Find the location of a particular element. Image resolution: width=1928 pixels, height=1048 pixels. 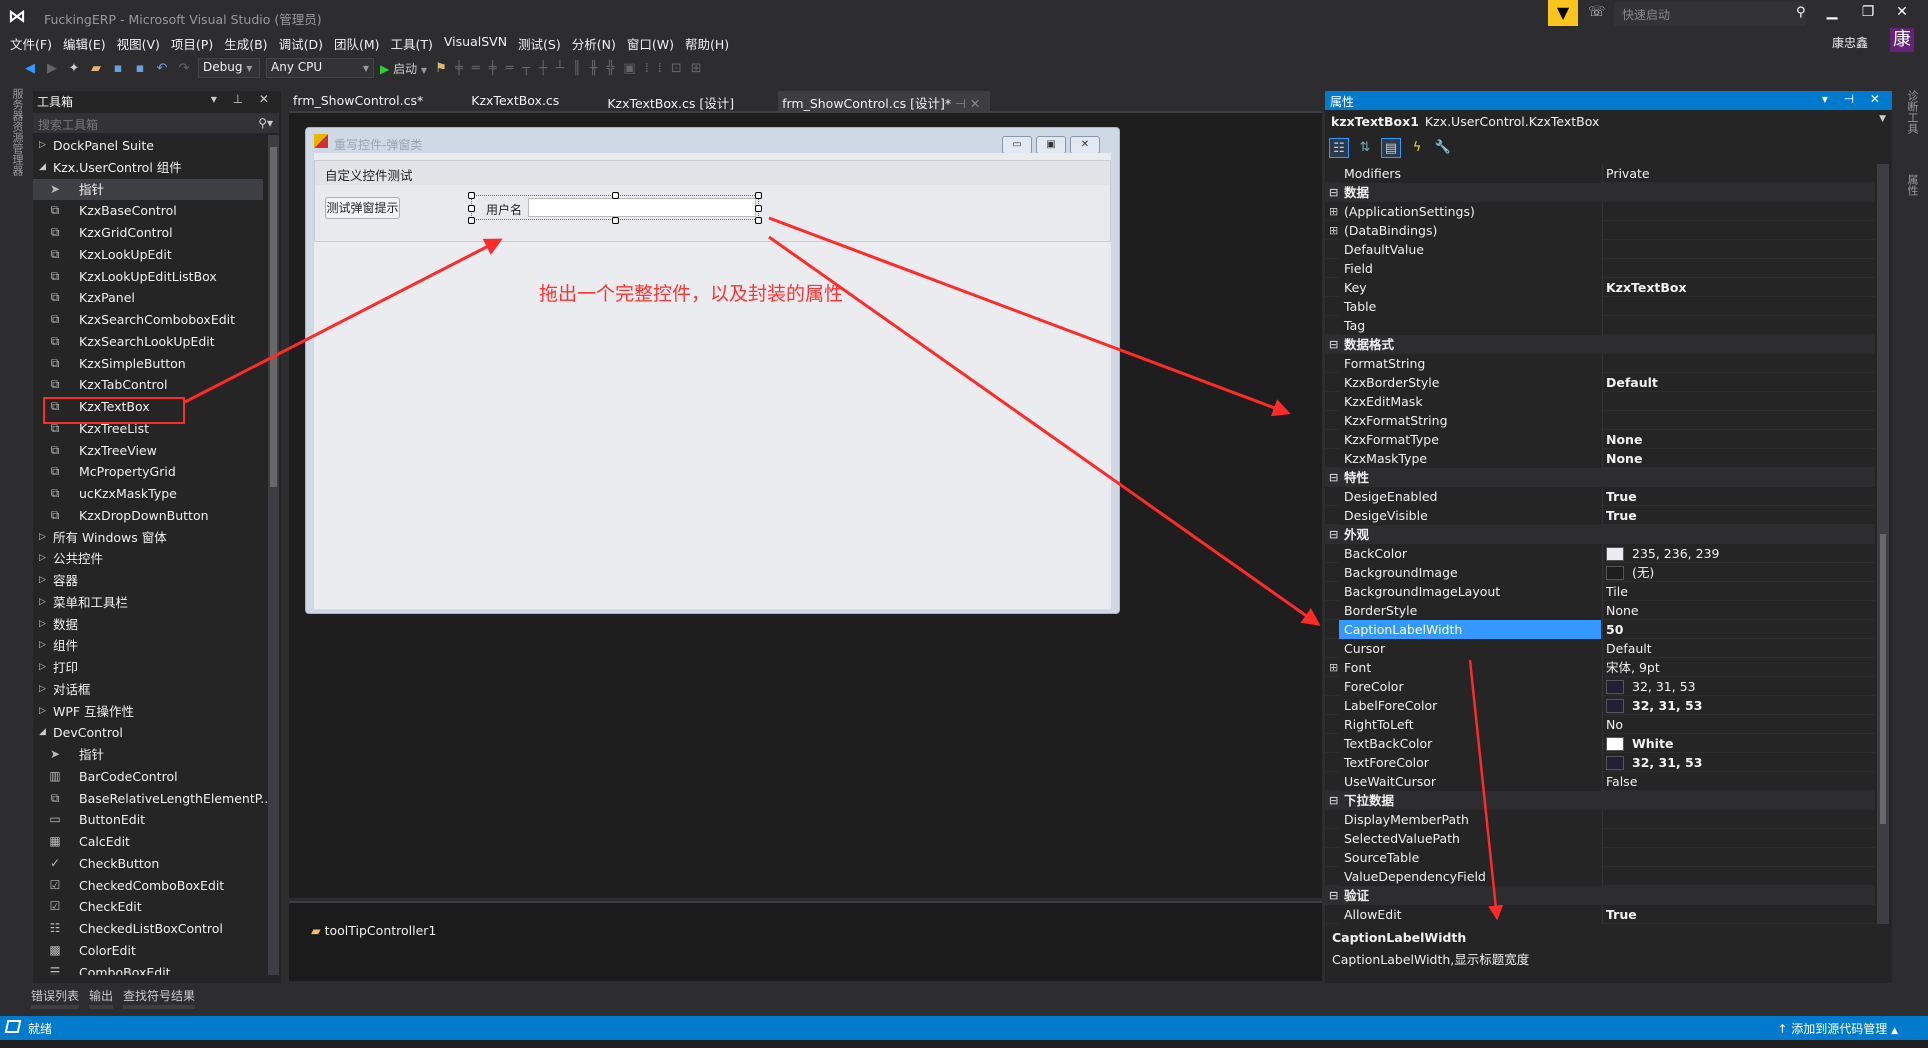

property-value: False is located at coordinates (1738, 781).